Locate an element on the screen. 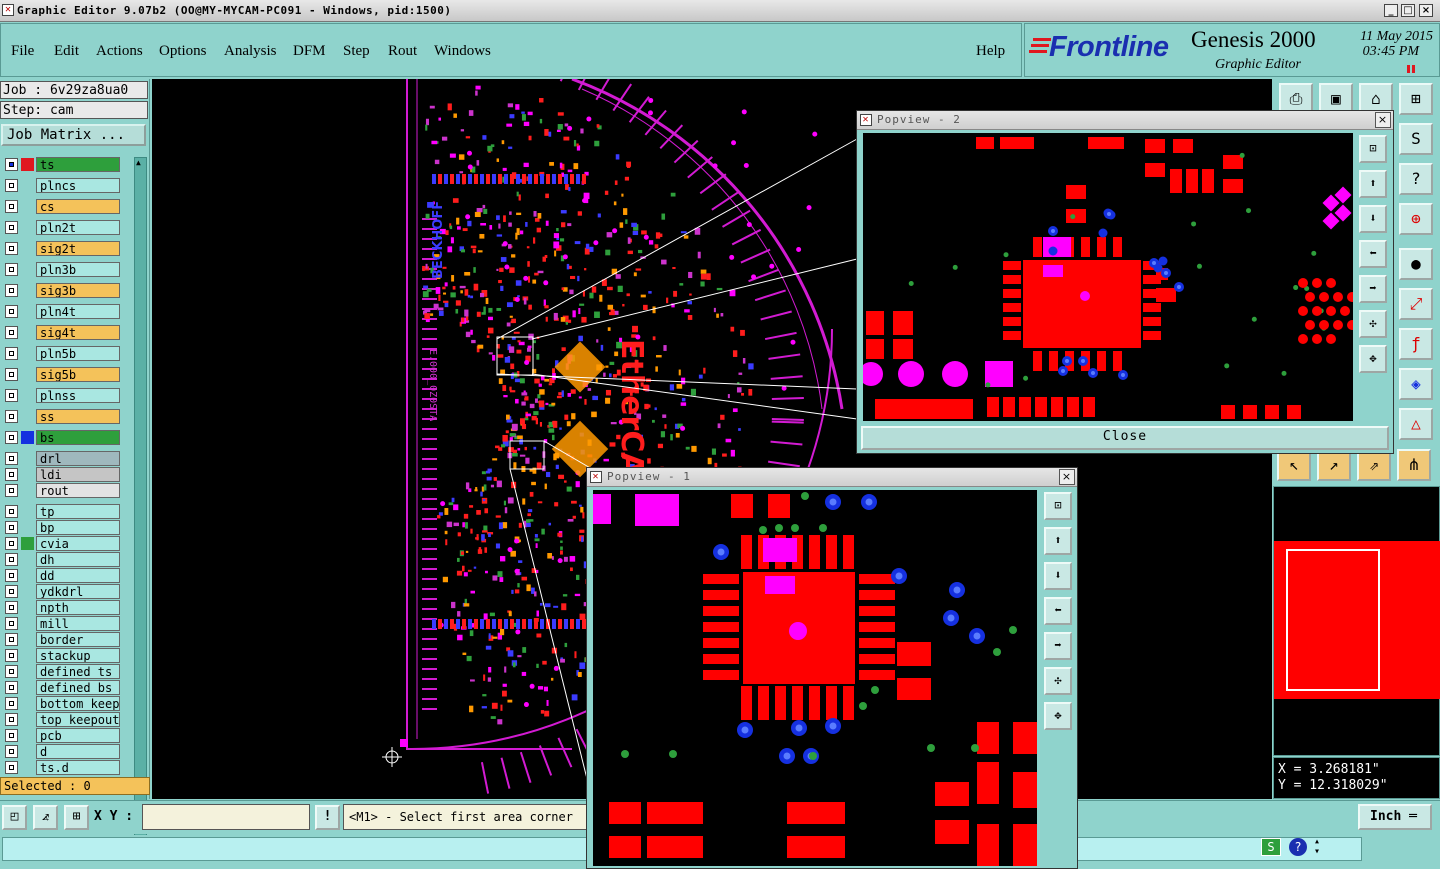 The width and height of the screenshot is (1440, 869). pv1-zoom-in-icon: ✣ is located at coordinates (1058, 681).